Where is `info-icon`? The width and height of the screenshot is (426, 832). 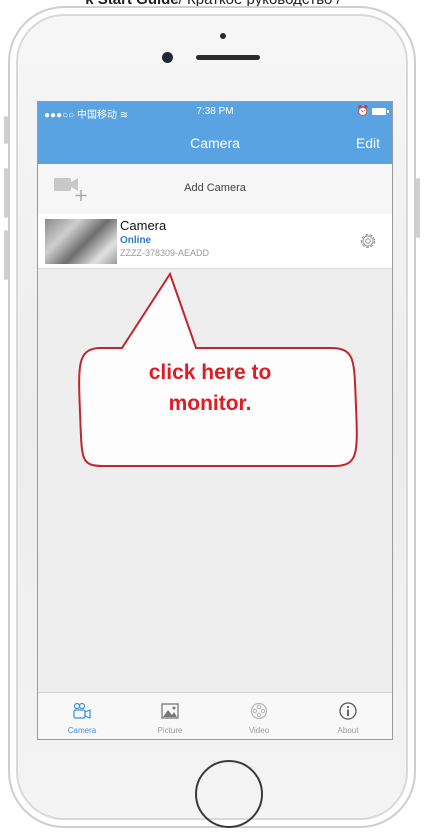 info-icon is located at coordinates (348, 711).